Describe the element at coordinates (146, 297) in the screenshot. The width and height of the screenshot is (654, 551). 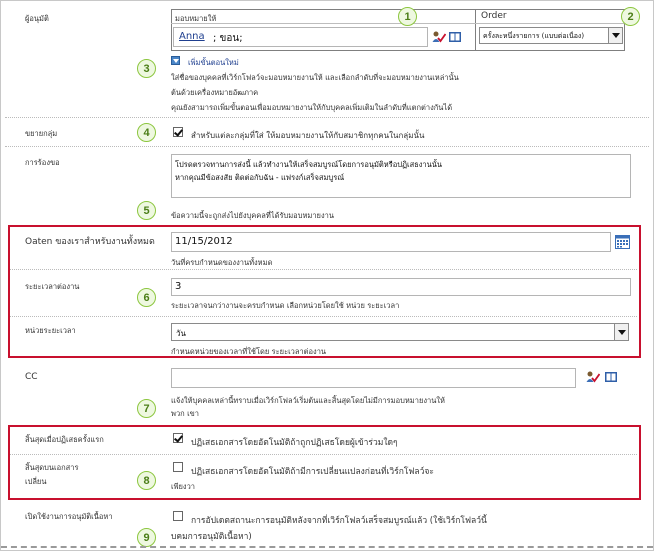
I see `callout-6: 6` at that location.